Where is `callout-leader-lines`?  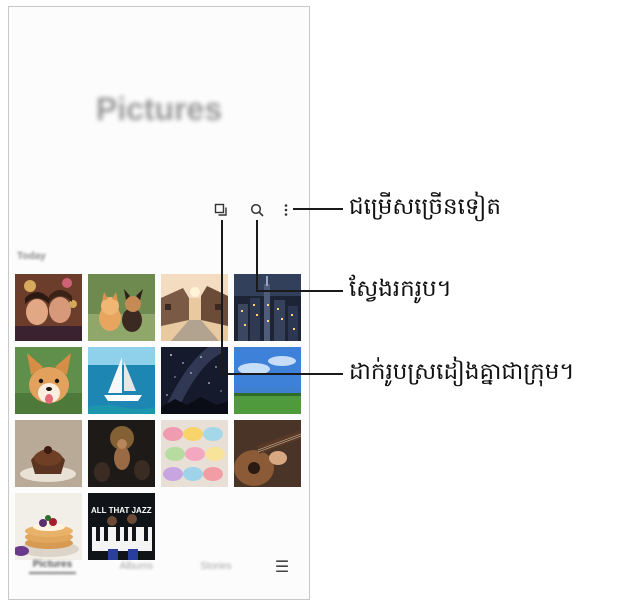 callout-leader-lines is located at coordinates (282, 291).